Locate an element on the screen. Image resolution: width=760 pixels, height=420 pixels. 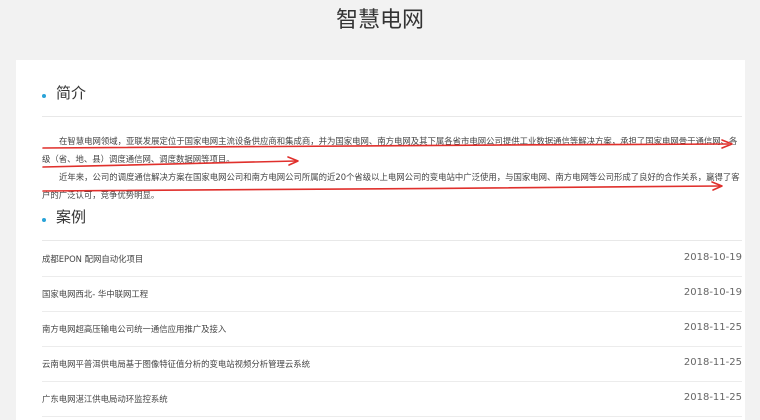
case-list-item: 国家电网西北- 华中联网工程 2018-10-19 is located at coordinates (392, 294).